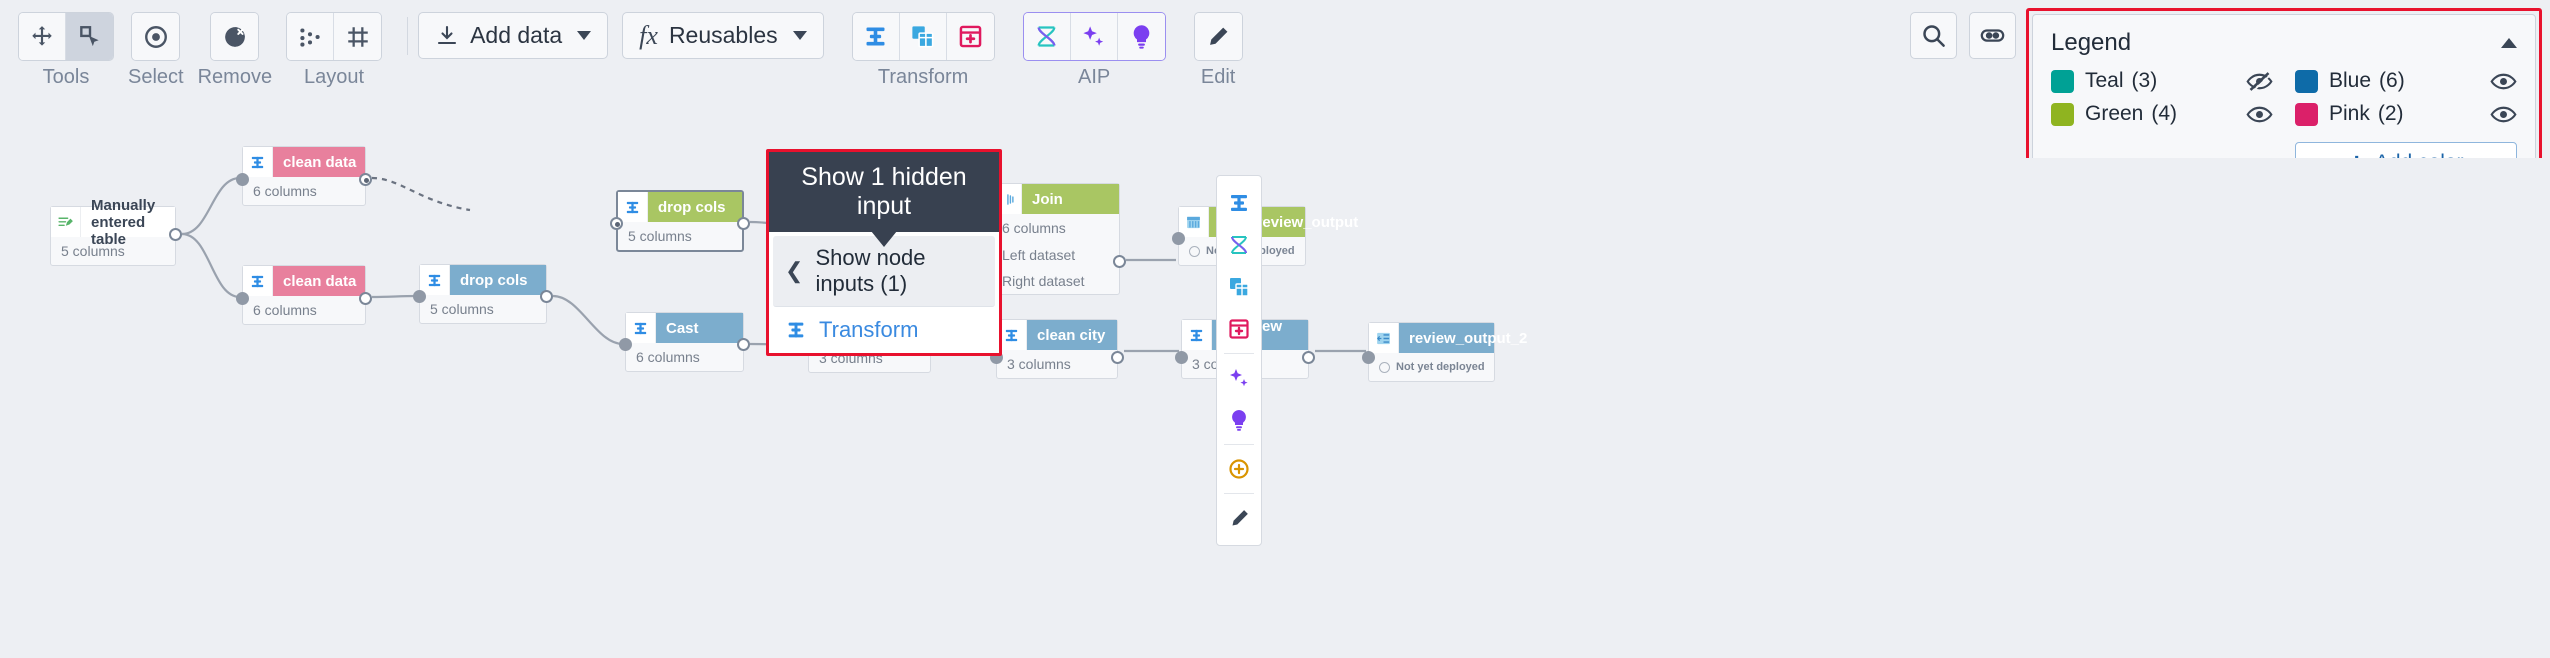 The width and height of the screenshot is (2550, 658). I want to click on aip-group-label: AIP, so click(1094, 77).